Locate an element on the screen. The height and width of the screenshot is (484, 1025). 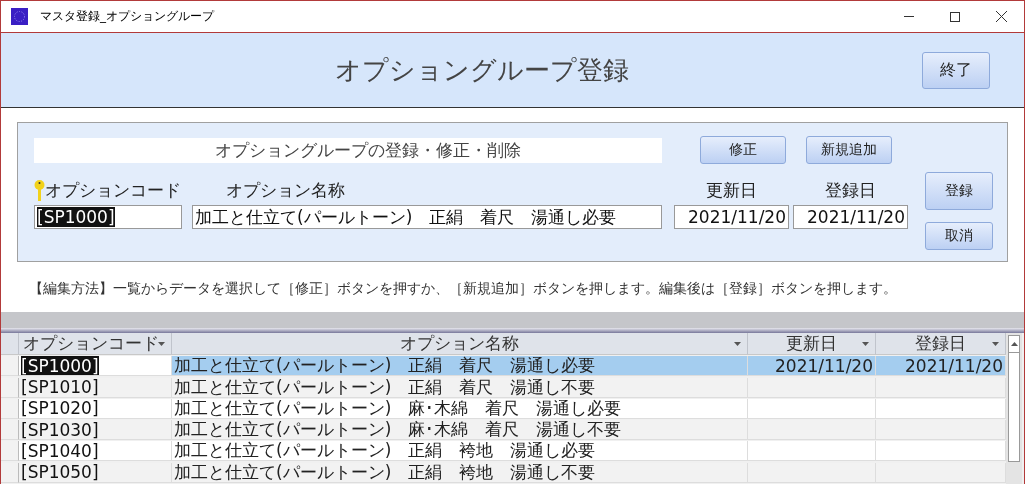
key-icon is located at coordinates (39, 190).